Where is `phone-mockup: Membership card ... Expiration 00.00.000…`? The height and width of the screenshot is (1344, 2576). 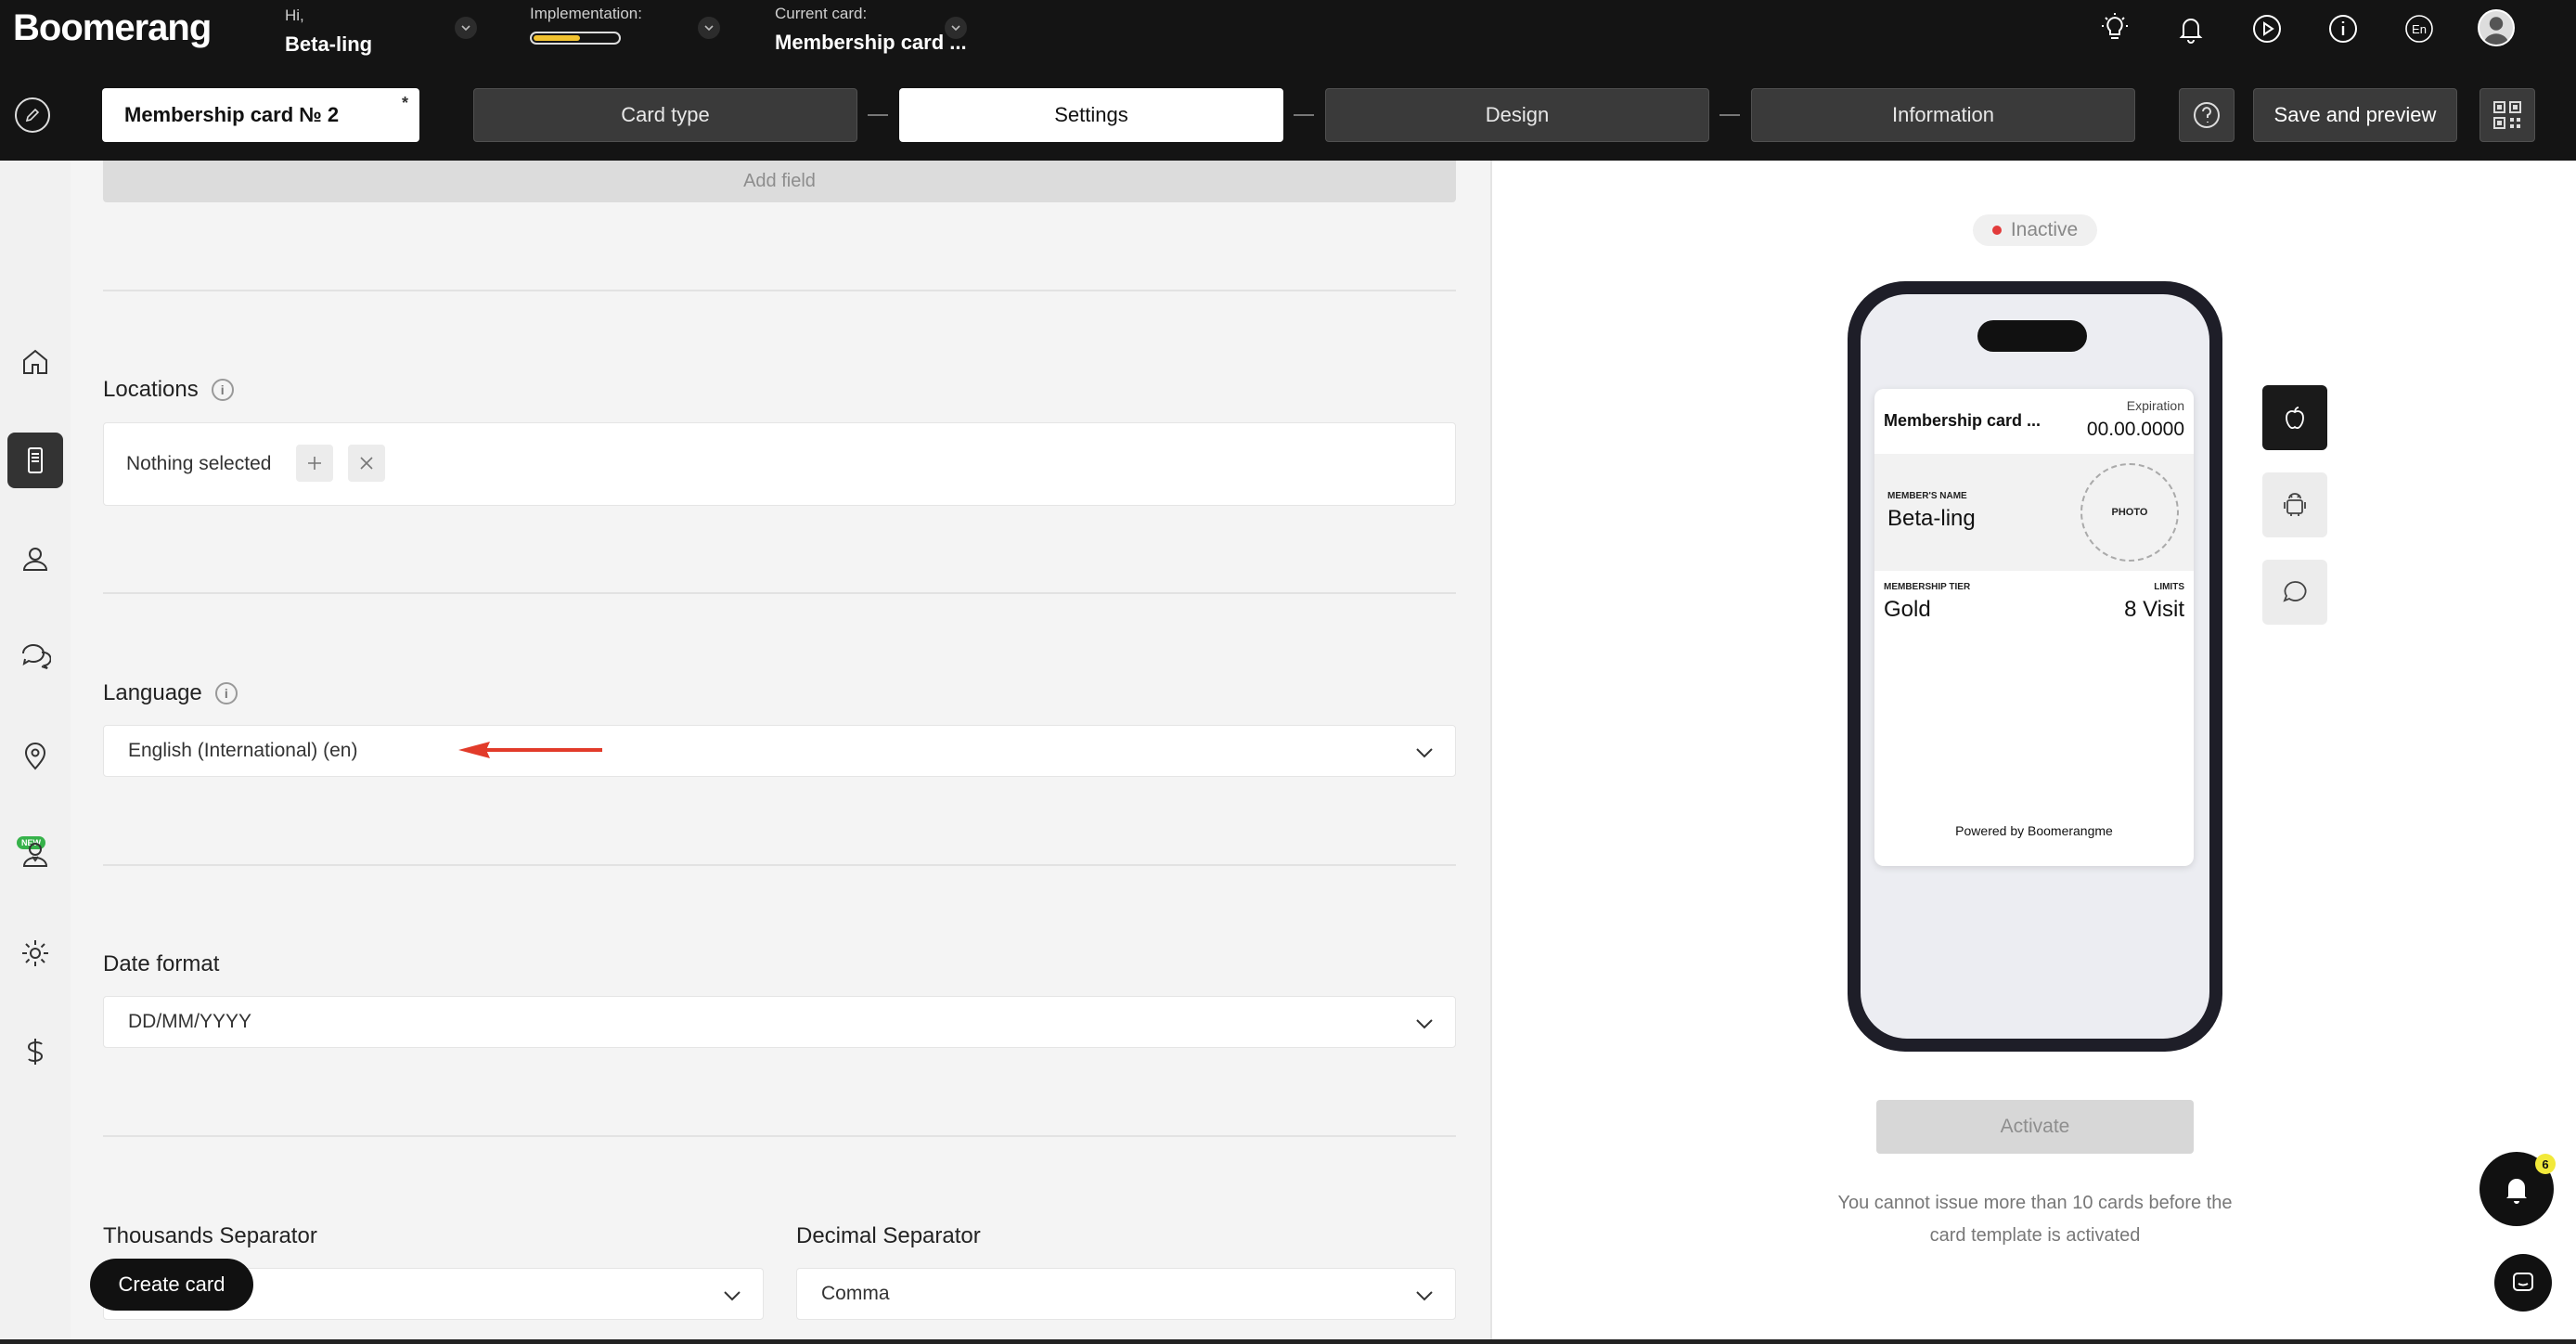 phone-mockup: Membership card ... Expiration 00.00.000… is located at coordinates (2035, 666).